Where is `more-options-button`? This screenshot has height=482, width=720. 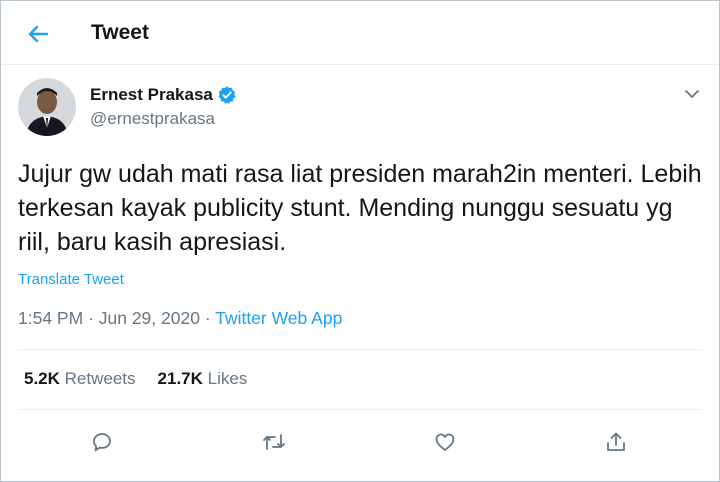 more-options-button is located at coordinates (692, 94).